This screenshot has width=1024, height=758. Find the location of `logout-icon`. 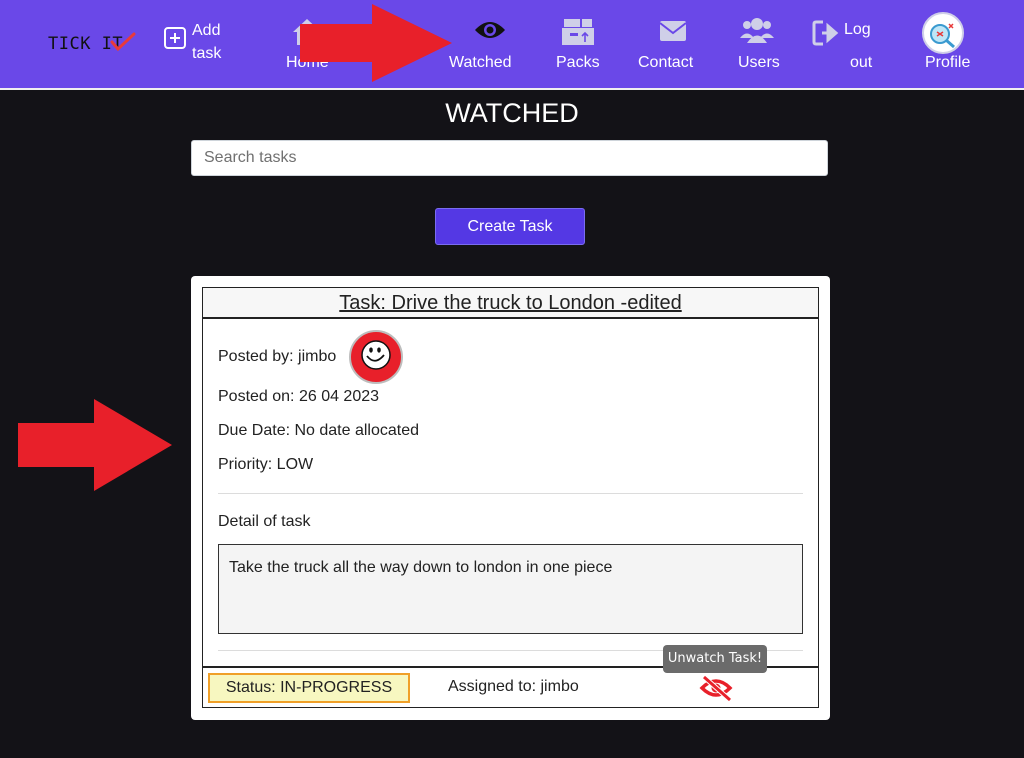

logout-icon is located at coordinates (825, 33).